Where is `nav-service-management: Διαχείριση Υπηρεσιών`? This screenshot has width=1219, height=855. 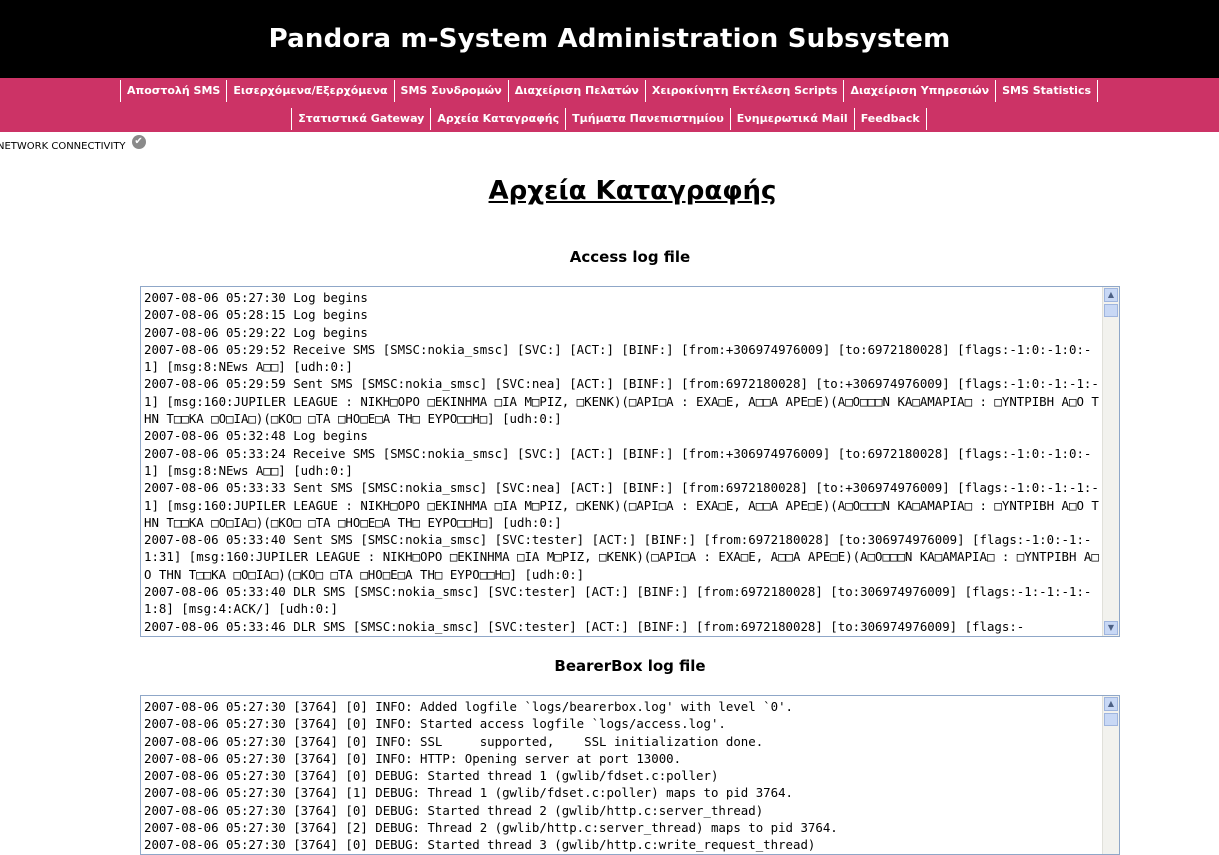 nav-service-management: Διαχείριση Υπηρεσιών is located at coordinates (920, 91).